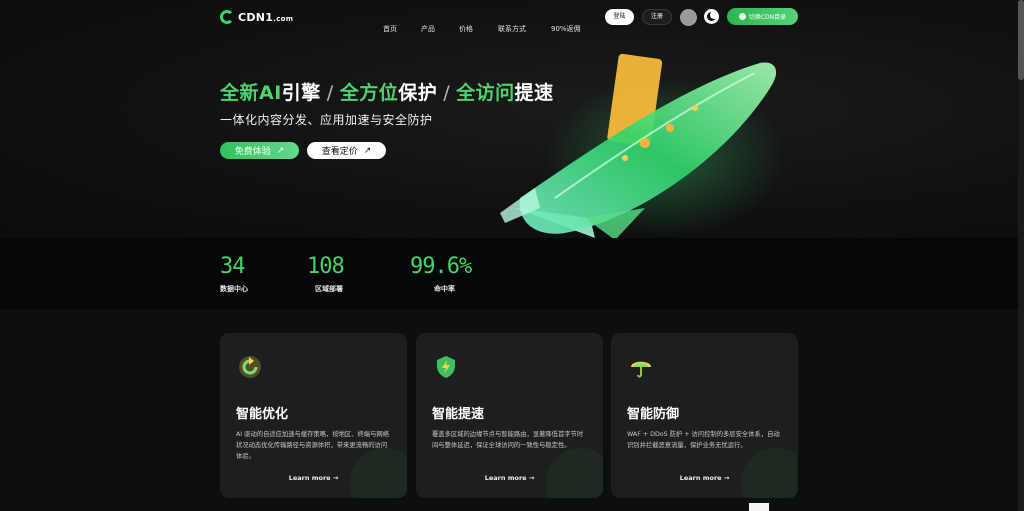  Describe the element at coordinates (767, 17) in the screenshot. I see `switch-cdn-label: 切换CDN目录` at that location.